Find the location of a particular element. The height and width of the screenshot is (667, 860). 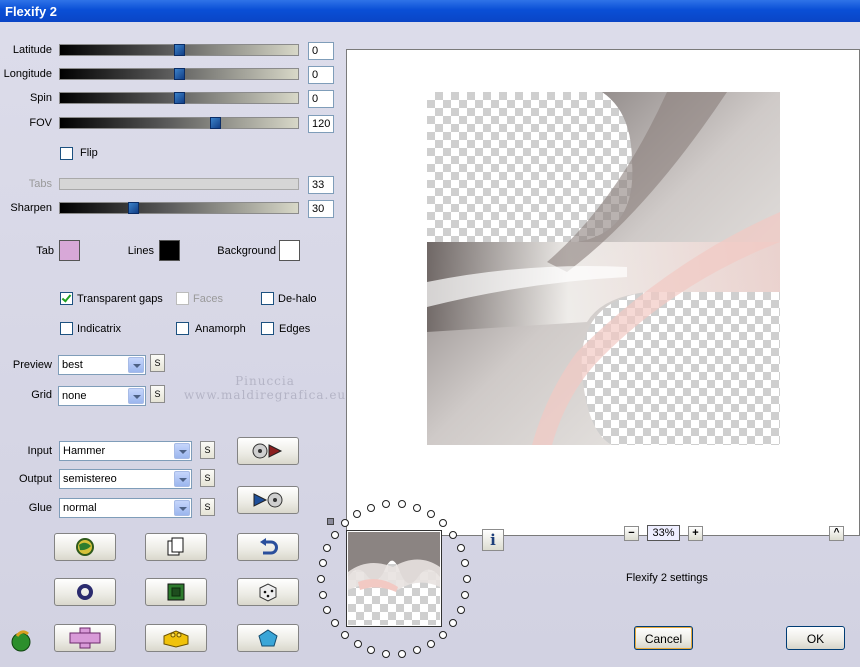

faces-checkbox is located at coordinates (182, 298).